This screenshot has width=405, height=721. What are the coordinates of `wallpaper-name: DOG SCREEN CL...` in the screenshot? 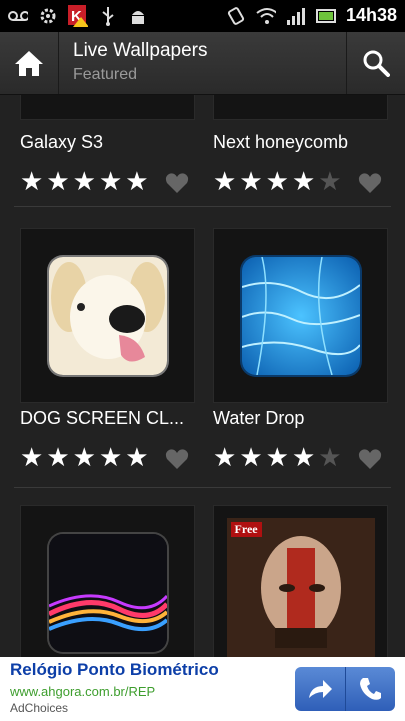 It's located at (102, 418).